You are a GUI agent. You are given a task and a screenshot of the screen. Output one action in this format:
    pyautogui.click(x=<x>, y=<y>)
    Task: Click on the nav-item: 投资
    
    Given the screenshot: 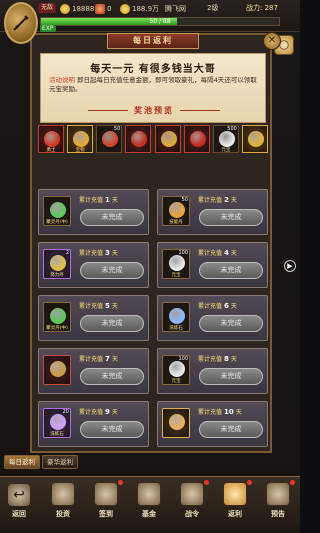 What is the action you would take?
    pyautogui.click(x=63, y=505)
    